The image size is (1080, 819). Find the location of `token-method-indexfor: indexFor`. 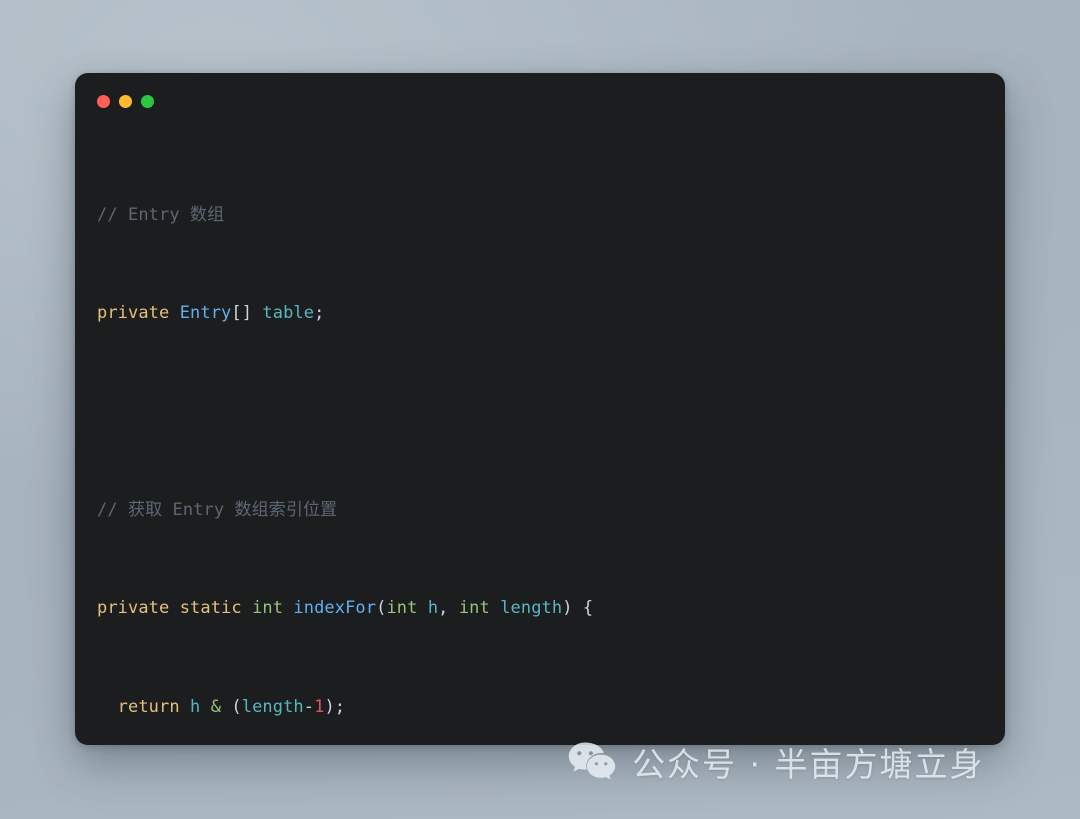

token-method-indexfor: indexFor is located at coordinates (335, 608).